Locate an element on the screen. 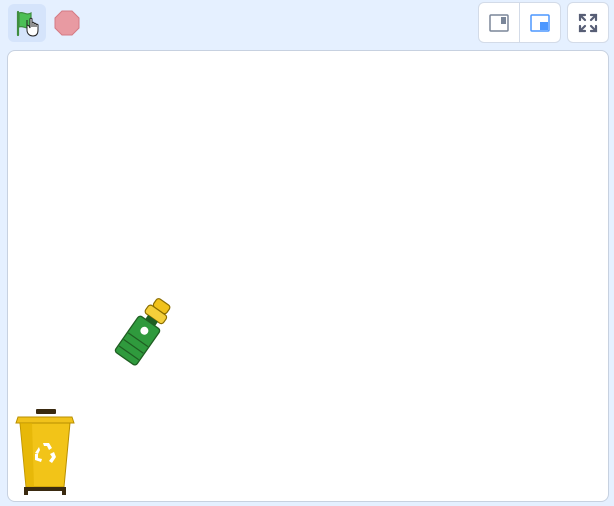 Image resolution: width=614 pixels, height=506 pixels. normal-stage-icon is located at coordinates (540, 22).